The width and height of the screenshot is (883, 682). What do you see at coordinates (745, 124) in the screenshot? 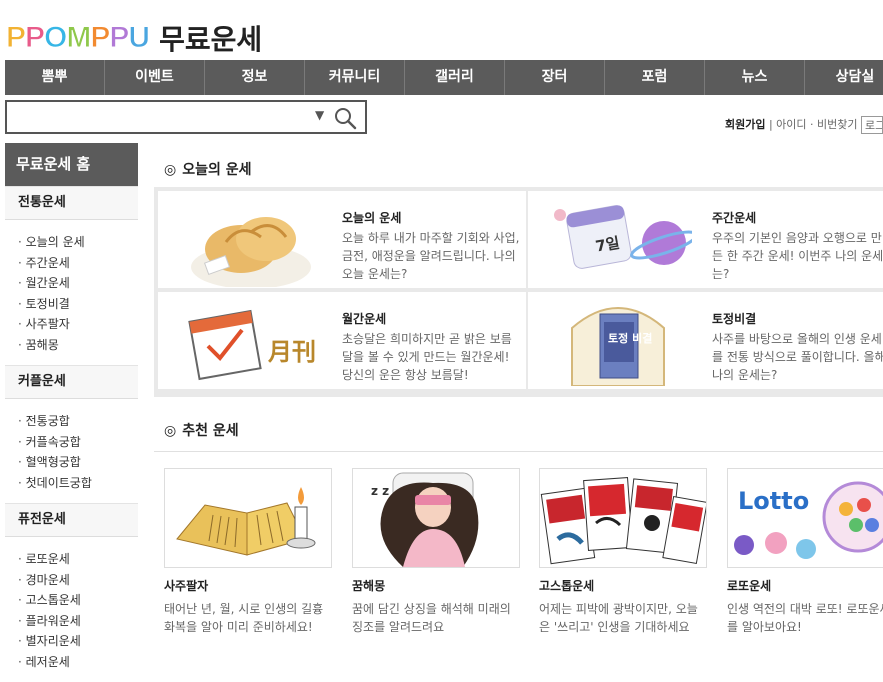
I see `join-link: 회원가입` at bounding box center [745, 124].